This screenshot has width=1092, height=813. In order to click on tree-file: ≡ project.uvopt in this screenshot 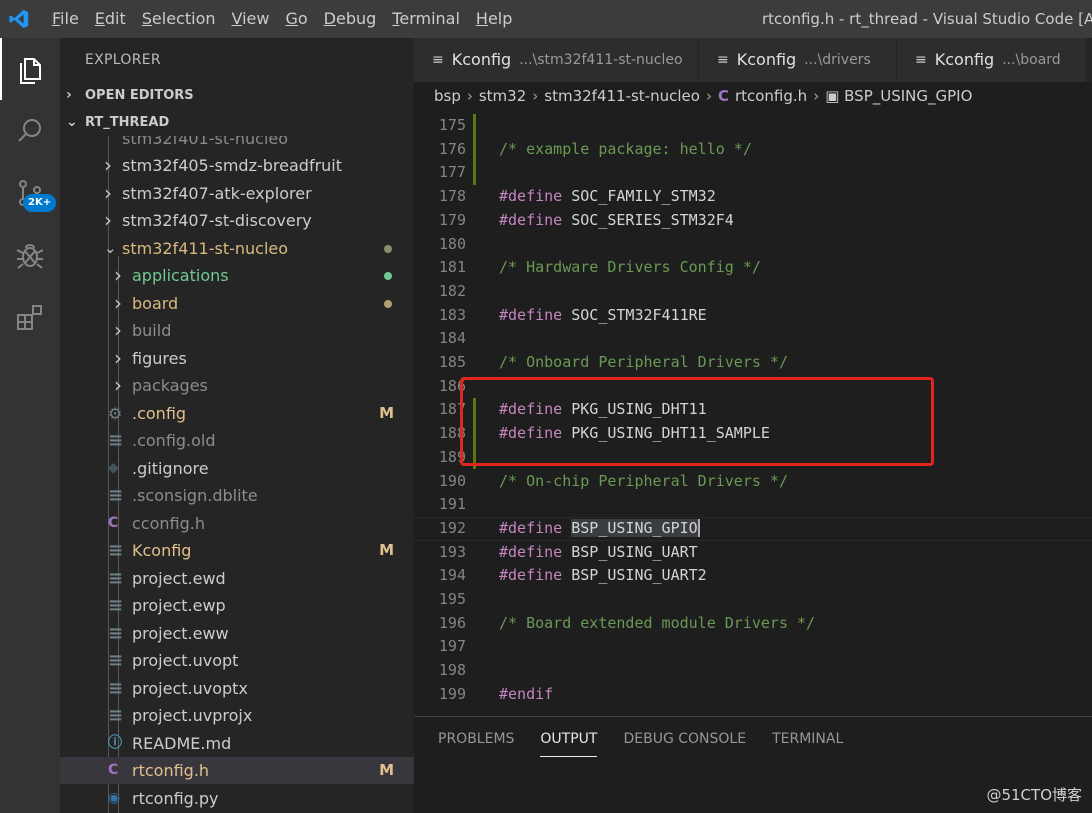, I will do `click(237, 660)`.